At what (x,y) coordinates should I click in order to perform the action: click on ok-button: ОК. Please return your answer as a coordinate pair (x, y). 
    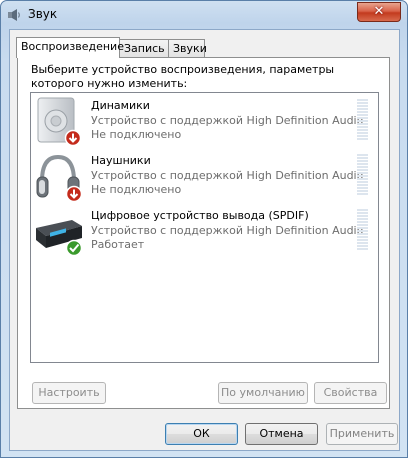
    Looking at the image, I should click on (201, 434).